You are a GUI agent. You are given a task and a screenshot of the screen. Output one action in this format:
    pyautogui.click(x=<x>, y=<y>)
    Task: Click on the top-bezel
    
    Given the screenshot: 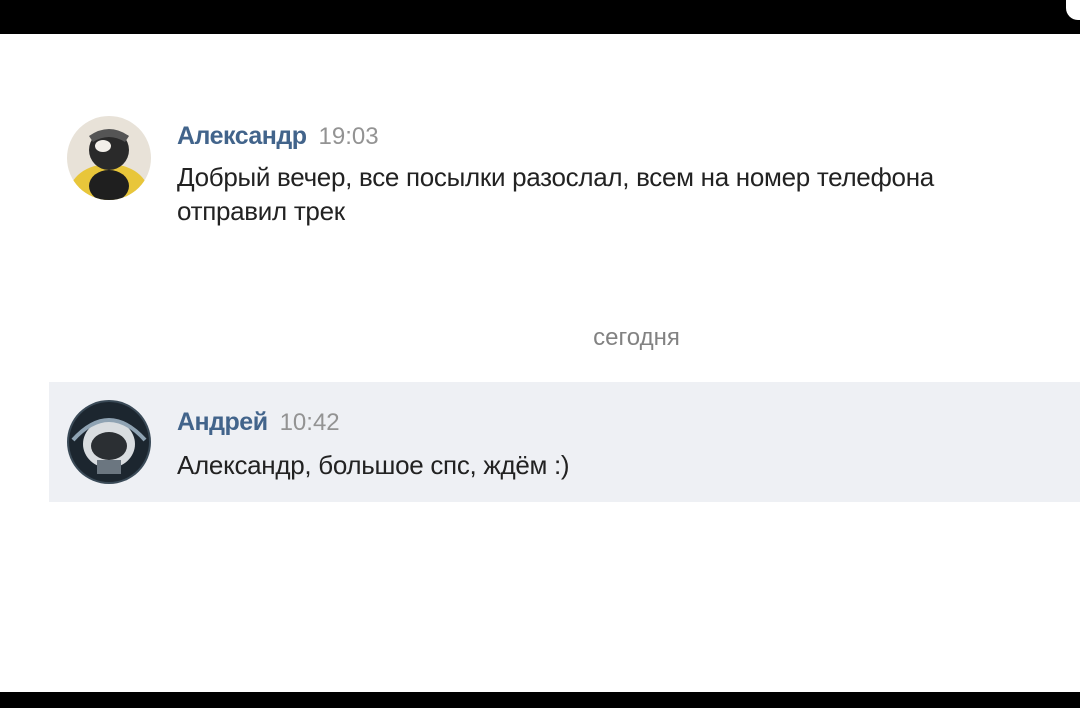 What is the action you would take?
    pyautogui.click(x=540, y=17)
    